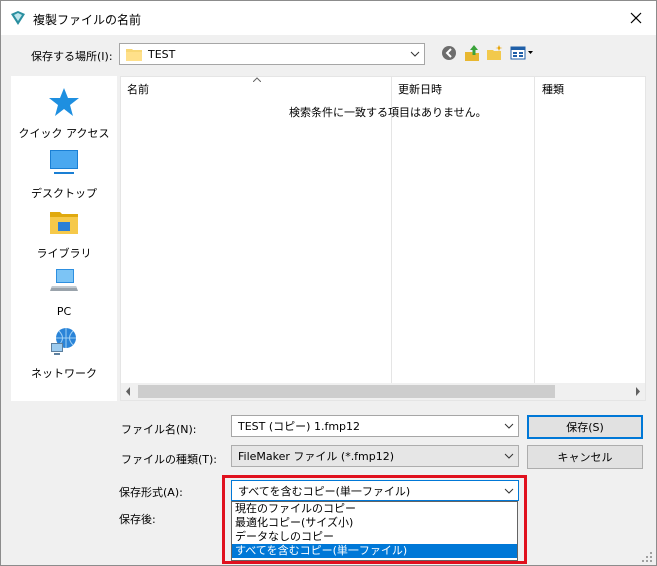  I want to click on view-grid-icon, so click(521, 53).